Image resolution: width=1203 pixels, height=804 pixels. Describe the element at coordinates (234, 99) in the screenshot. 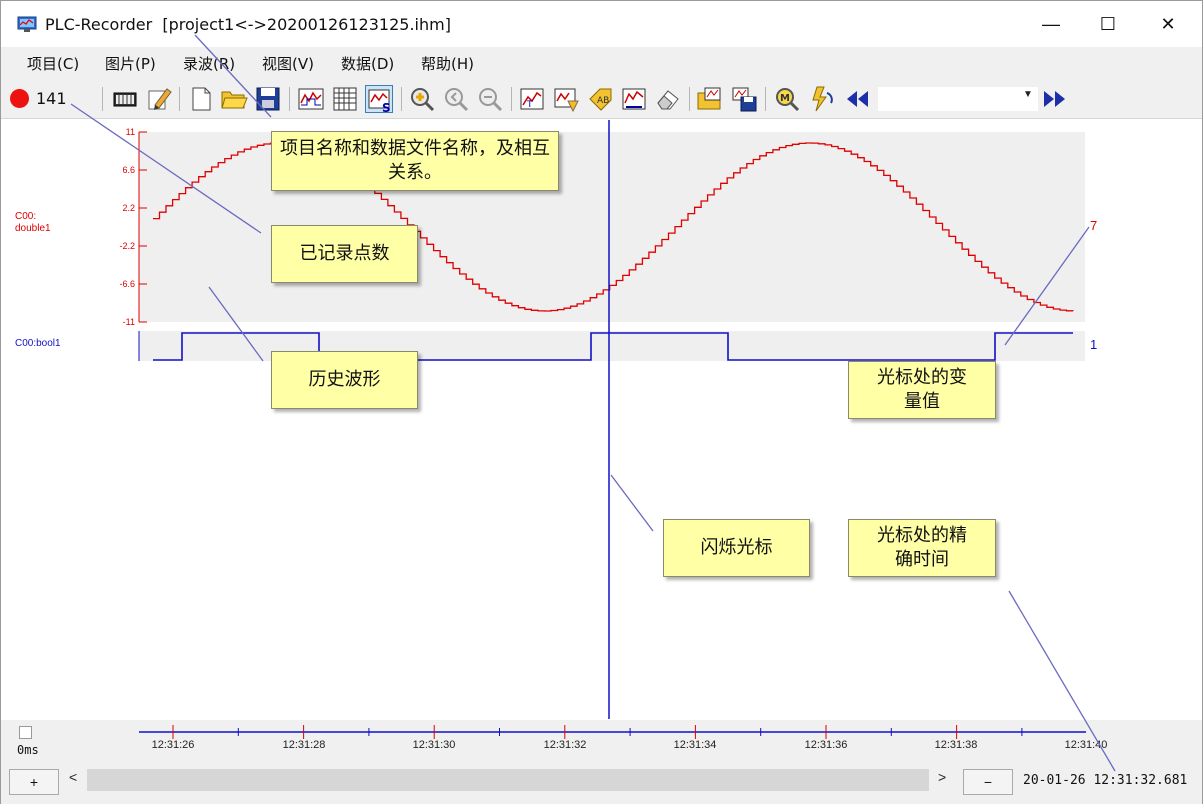

I see `open-folder-icon` at that location.